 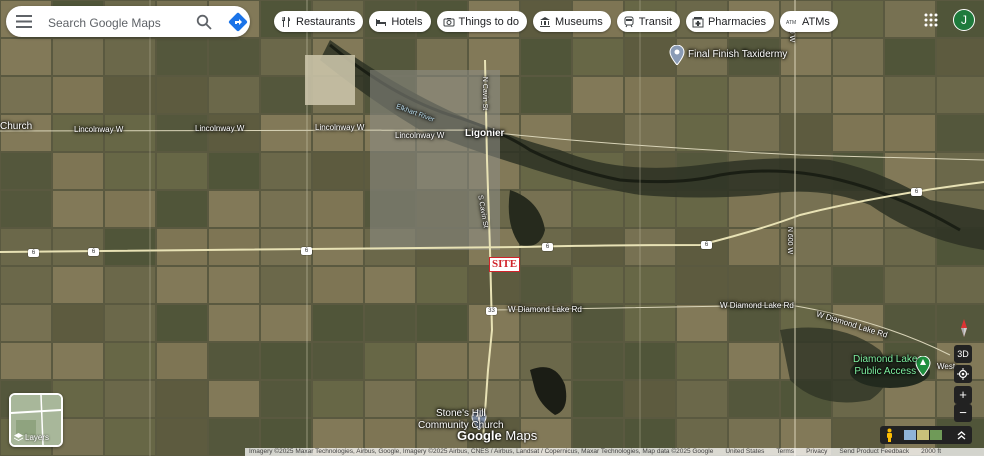 What do you see at coordinates (785, 452) in the screenshot?
I see `terms-link: Terms` at bounding box center [785, 452].